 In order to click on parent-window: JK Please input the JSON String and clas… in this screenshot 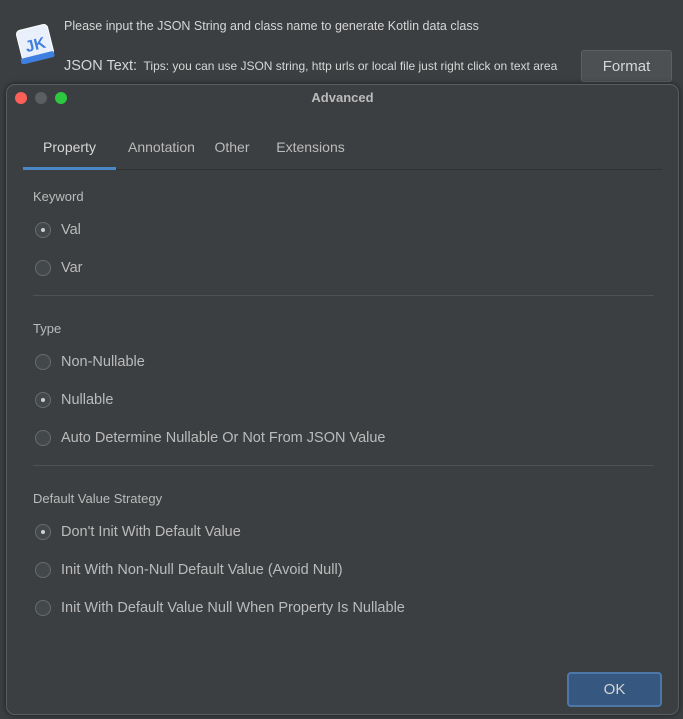, I will do `click(341, 45)`.